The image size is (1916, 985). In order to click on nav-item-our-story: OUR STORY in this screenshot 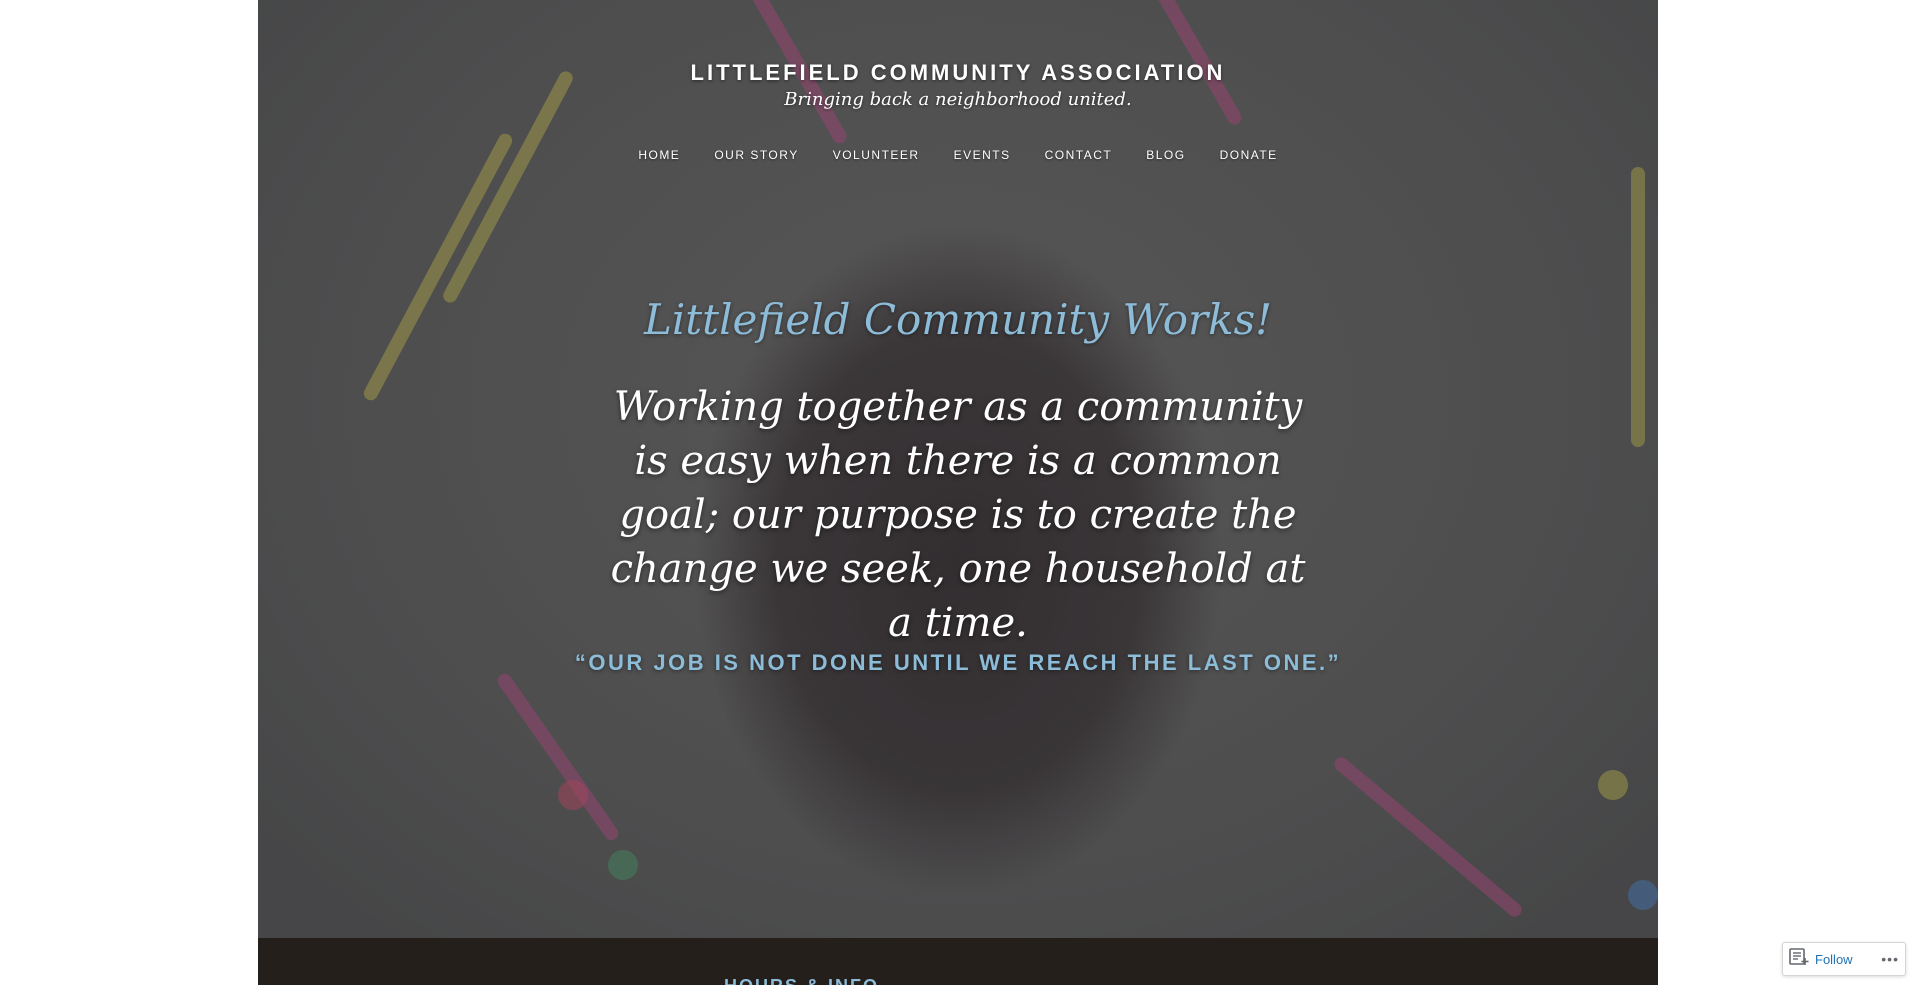, I will do `click(756, 155)`.